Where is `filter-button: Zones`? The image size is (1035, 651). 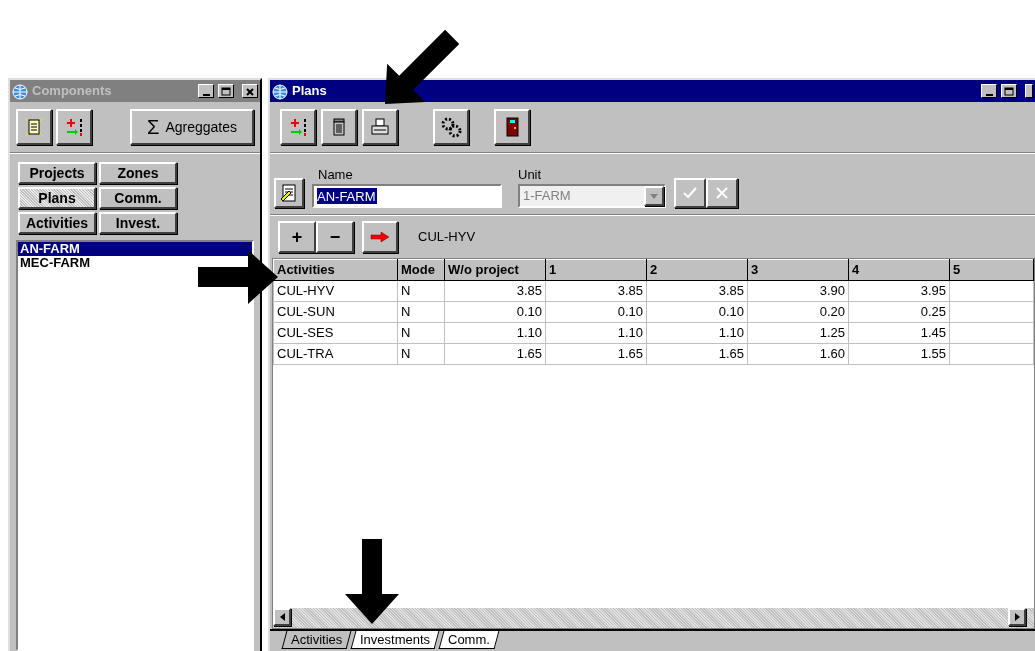 filter-button: Zones is located at coordinates (138, 173).